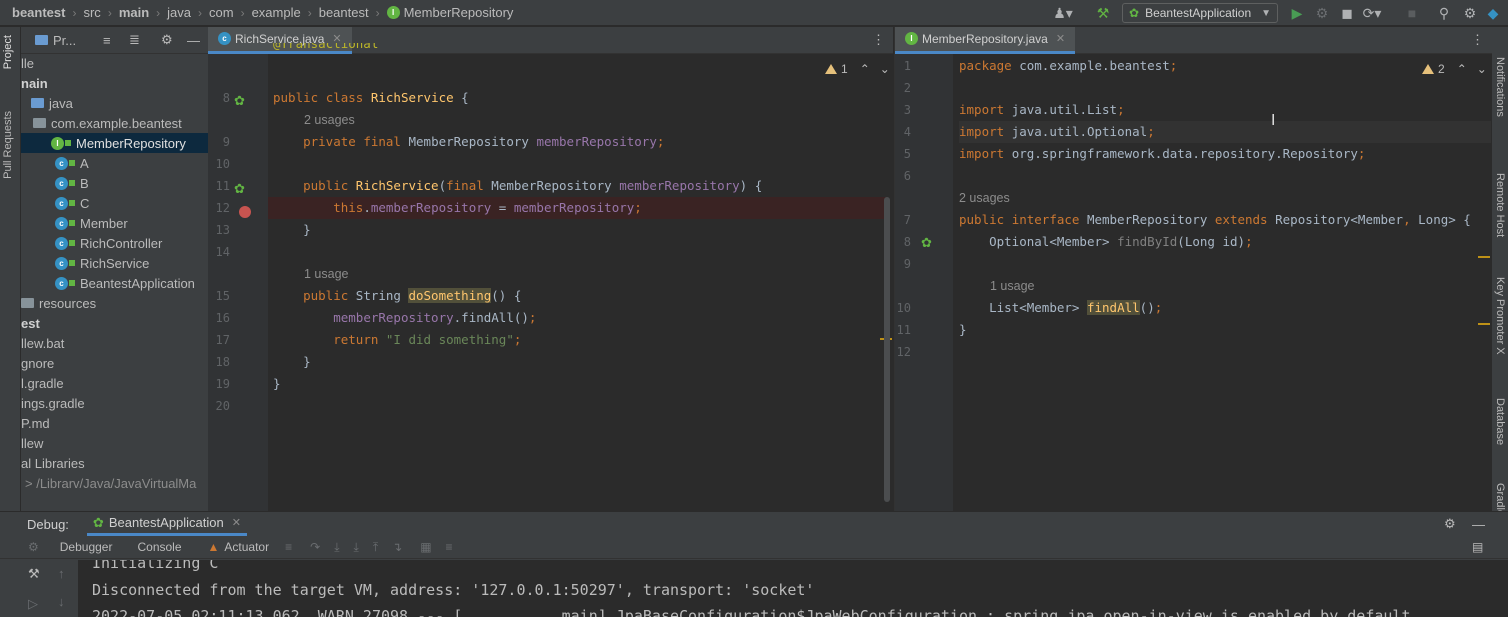 This screenshot has width=1508, height=617. What do you see at coordinates (246, 547) in the screenshot?
I see `tab-actuator: Actuator` at bounding box center [246, 547].